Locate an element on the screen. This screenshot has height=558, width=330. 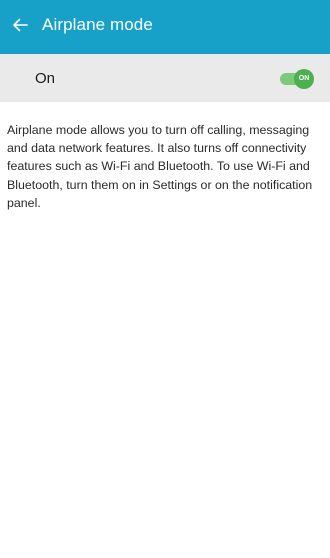
back-arrow-icon is located at coordinates (20, 25).